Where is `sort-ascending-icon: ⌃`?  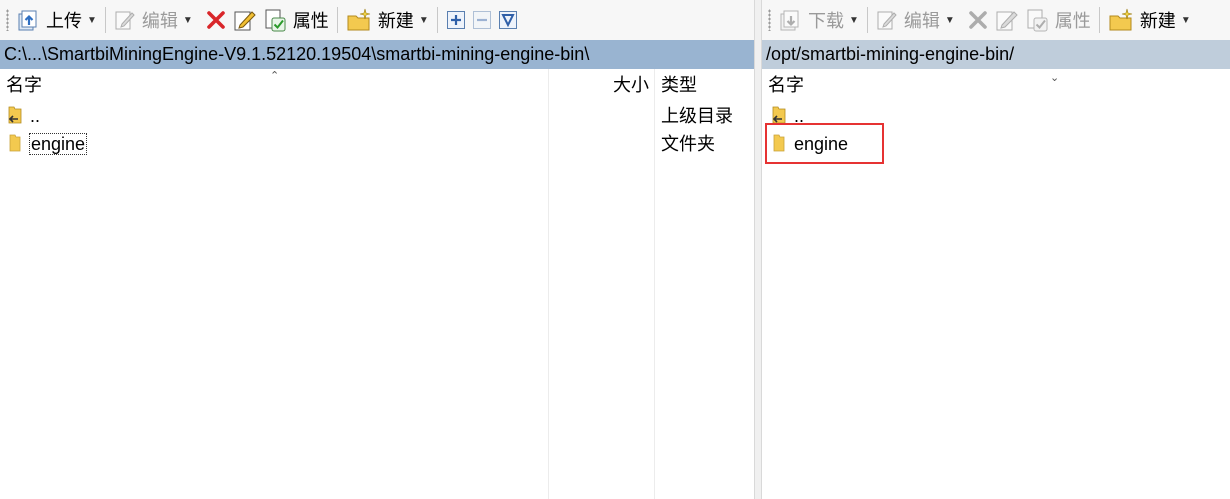 sort-ascending-icon: ⌃ is located at coordinates (275, 76).